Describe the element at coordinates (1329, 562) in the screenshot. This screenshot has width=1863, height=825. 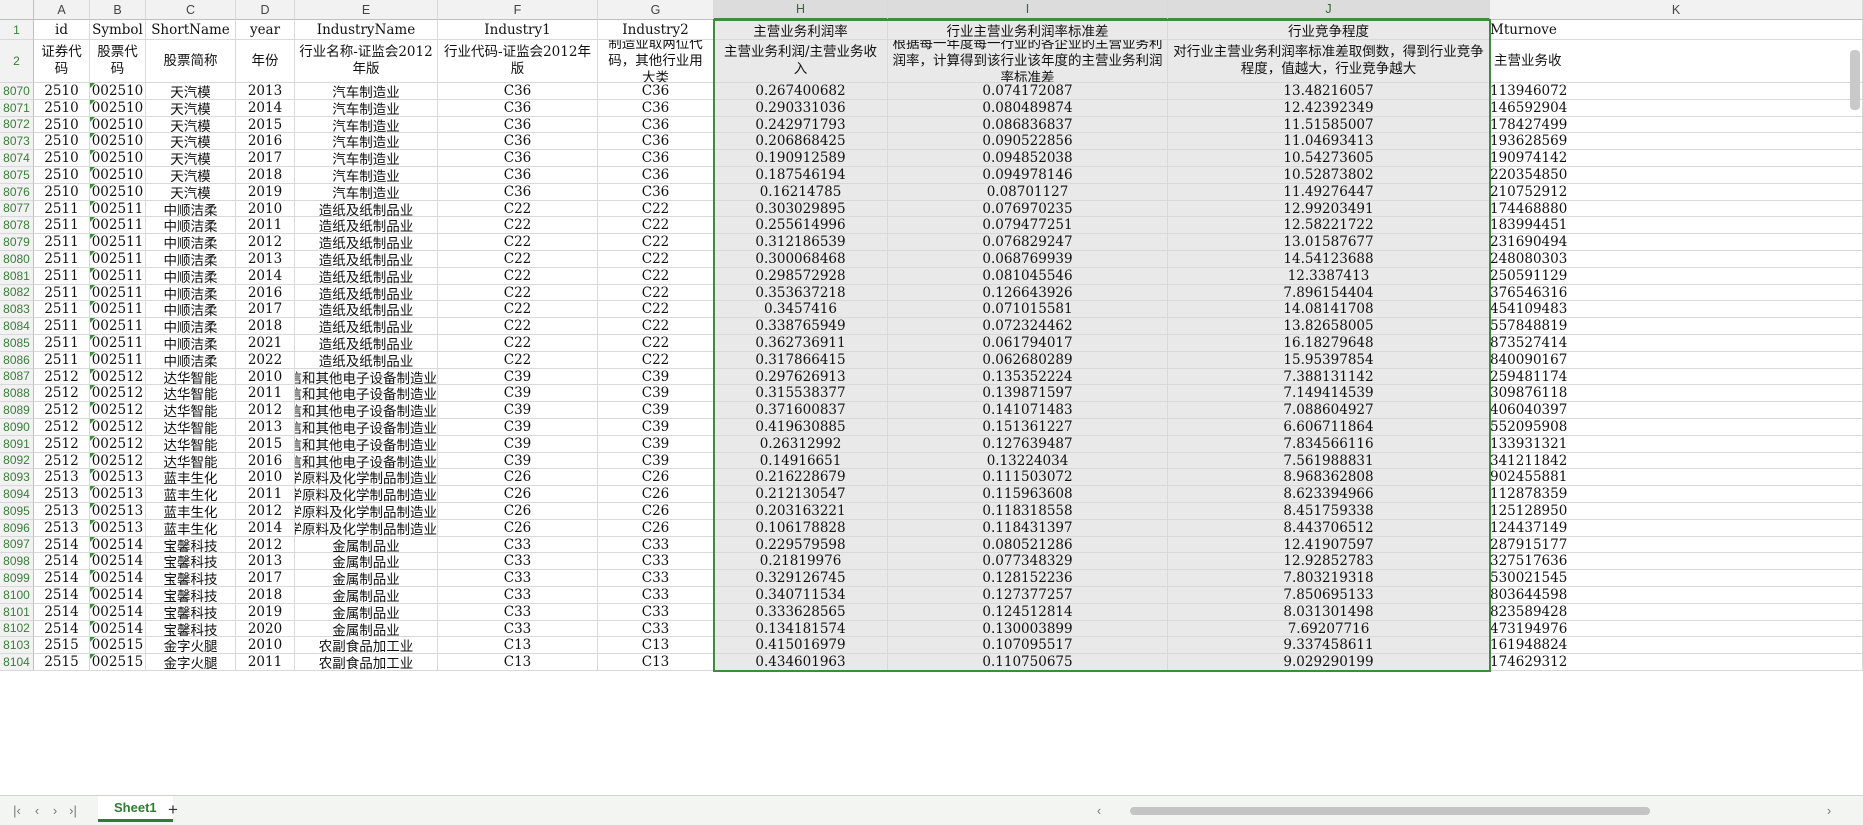
I see `data-cell-j: 12.92852783` at that location.